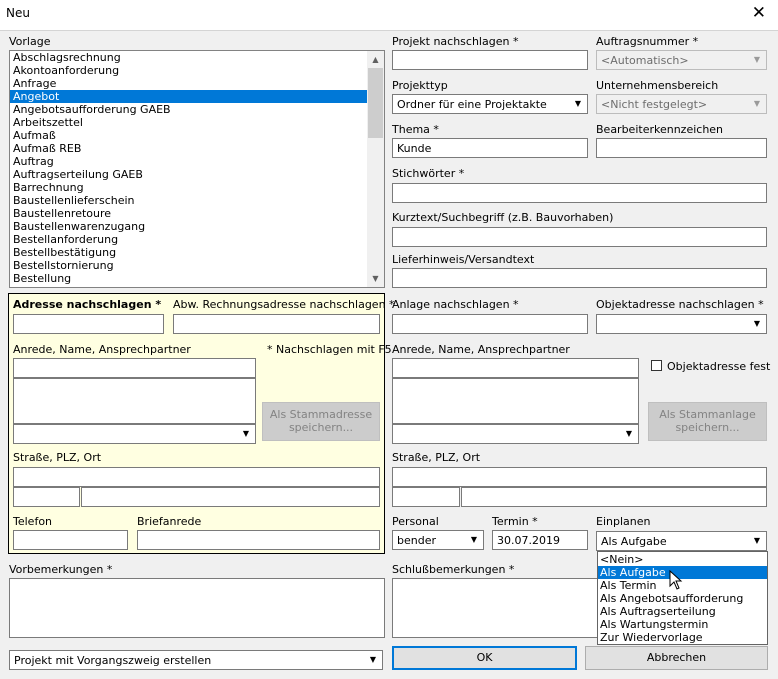  I want to click on list-item: Baustellenwarenzugang, so click(197, 226).